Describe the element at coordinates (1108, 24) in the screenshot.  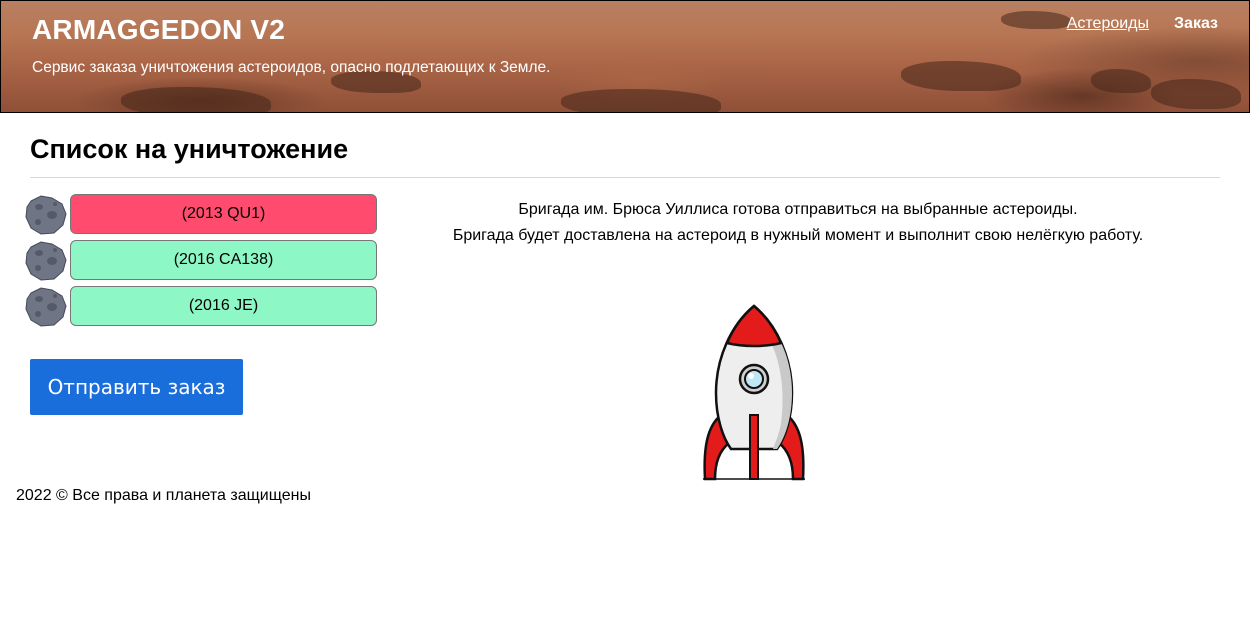
I see `nav-link-asteroids: Астероиды` at that location.